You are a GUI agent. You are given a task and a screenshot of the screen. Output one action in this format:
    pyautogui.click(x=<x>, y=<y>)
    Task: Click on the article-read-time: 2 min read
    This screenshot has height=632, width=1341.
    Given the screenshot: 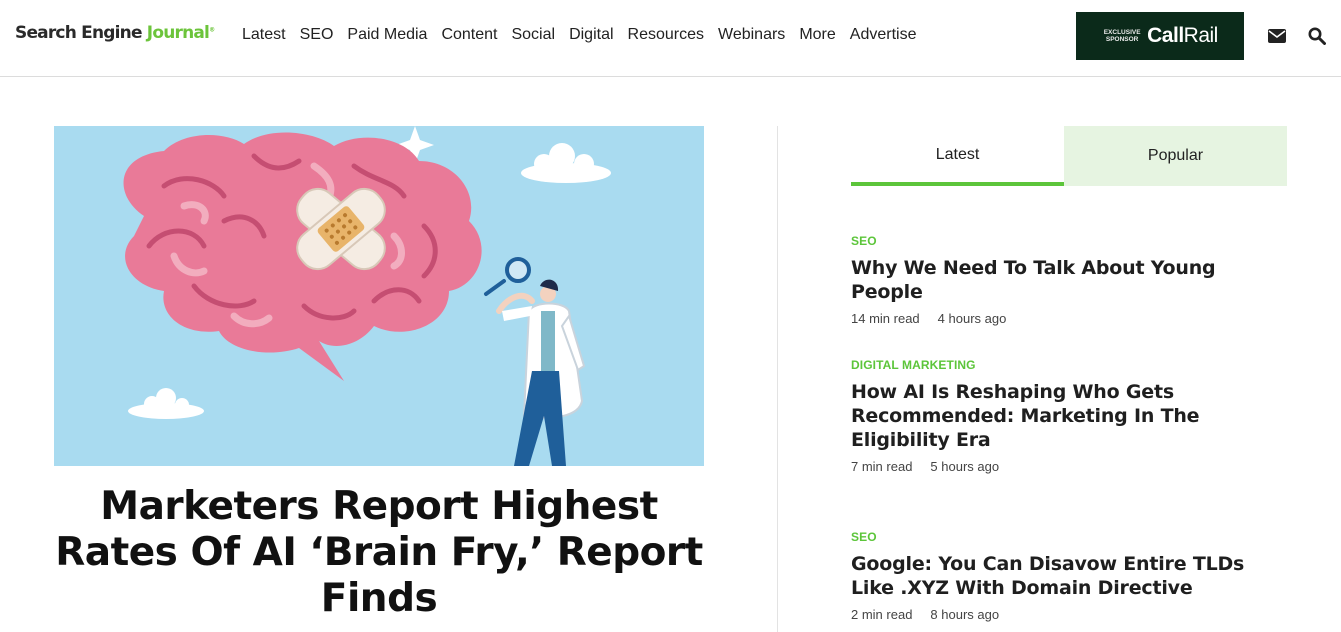 What is the action you would take?
    pyautogui.click(x=882, y=614)
    